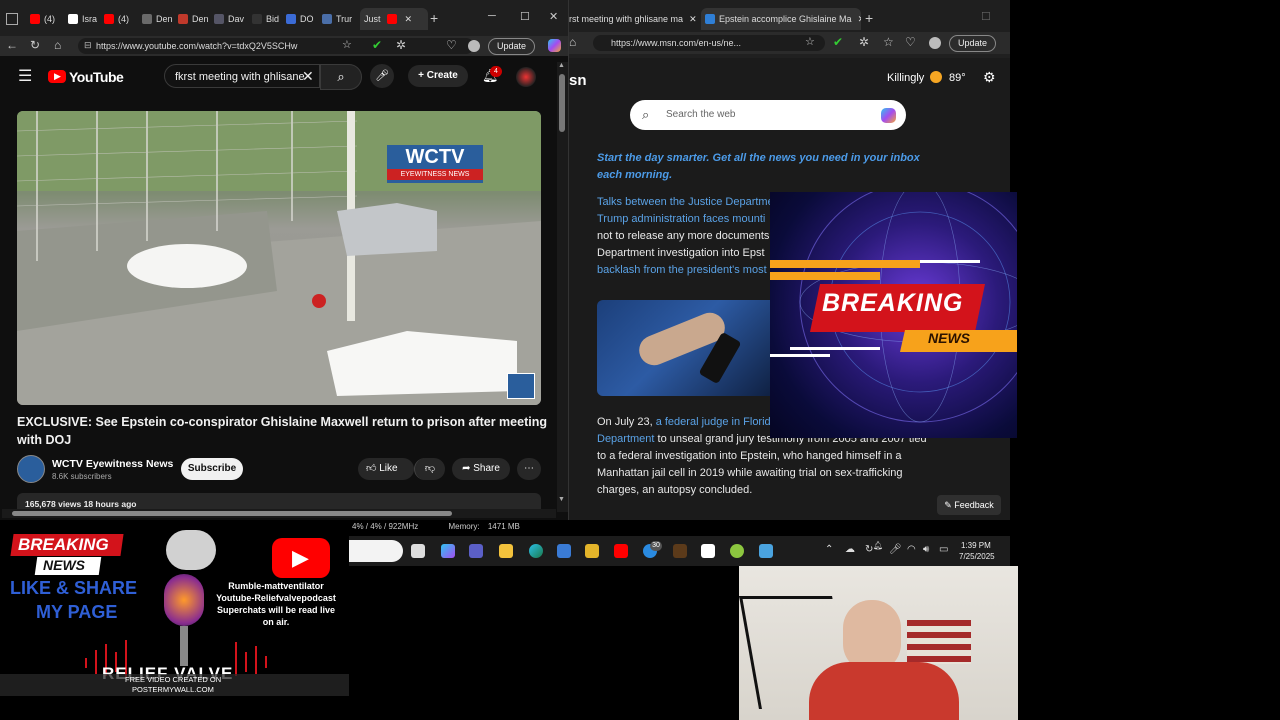 The height and width of the screenshot is (720, 1280). What do you see at coordinates (526, 77) in the screenshot?
I see `account-avatar` at bounding box center [526, 77].